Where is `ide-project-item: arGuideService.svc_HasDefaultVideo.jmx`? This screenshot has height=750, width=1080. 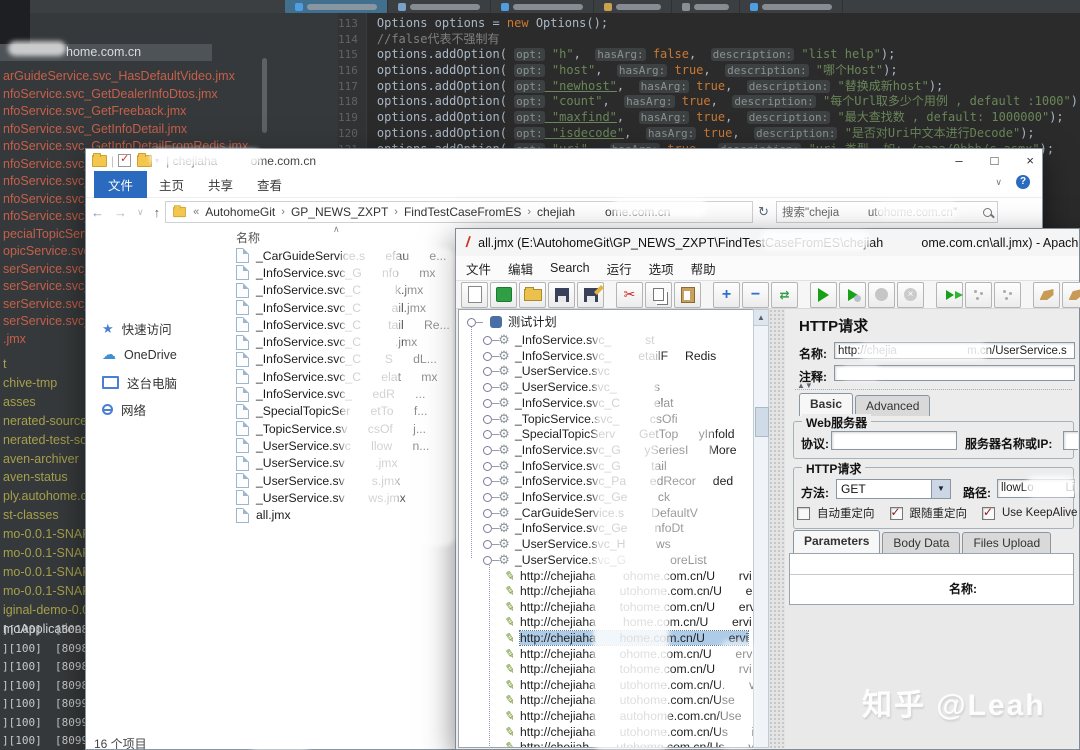
ide-project-item: arGuideService.svc_HasDefaultVideo.jmx is located at coordinates (119, 76).